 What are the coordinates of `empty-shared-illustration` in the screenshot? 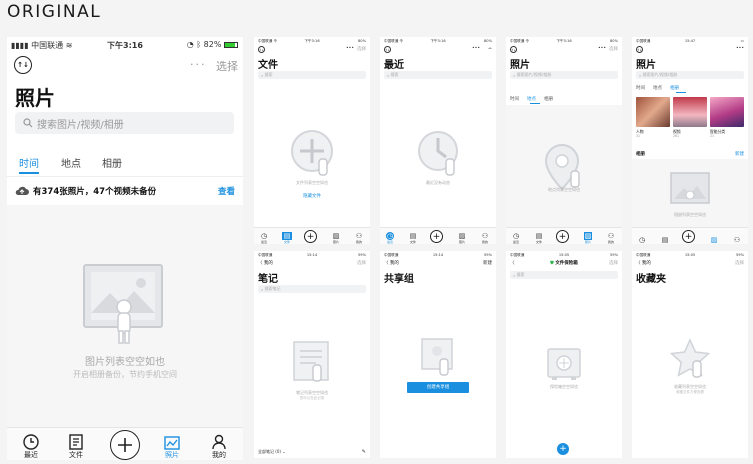 It's located at (438, 359).